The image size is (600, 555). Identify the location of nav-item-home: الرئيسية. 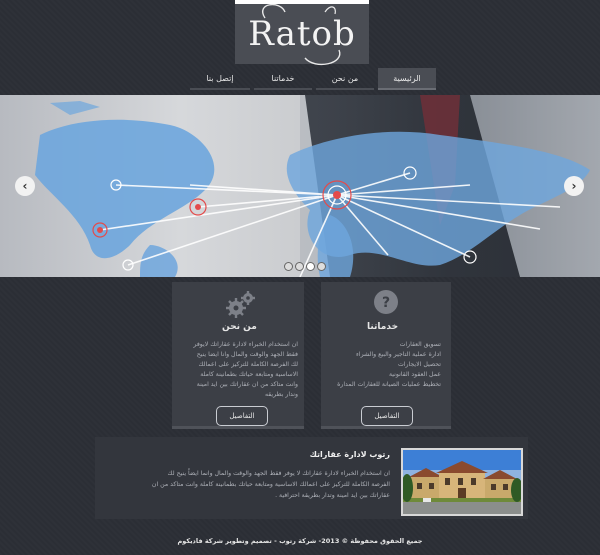
(407, 79).